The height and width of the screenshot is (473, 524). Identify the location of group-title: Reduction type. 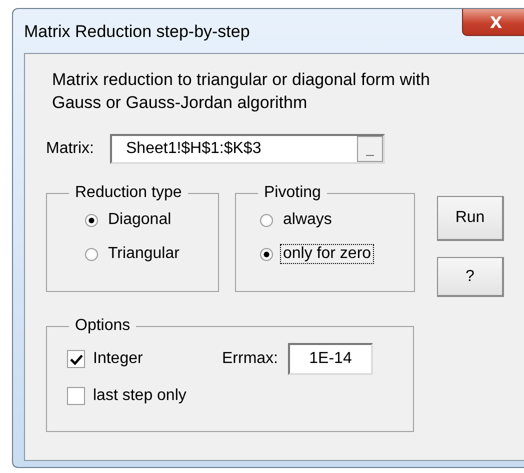
(128, 193).